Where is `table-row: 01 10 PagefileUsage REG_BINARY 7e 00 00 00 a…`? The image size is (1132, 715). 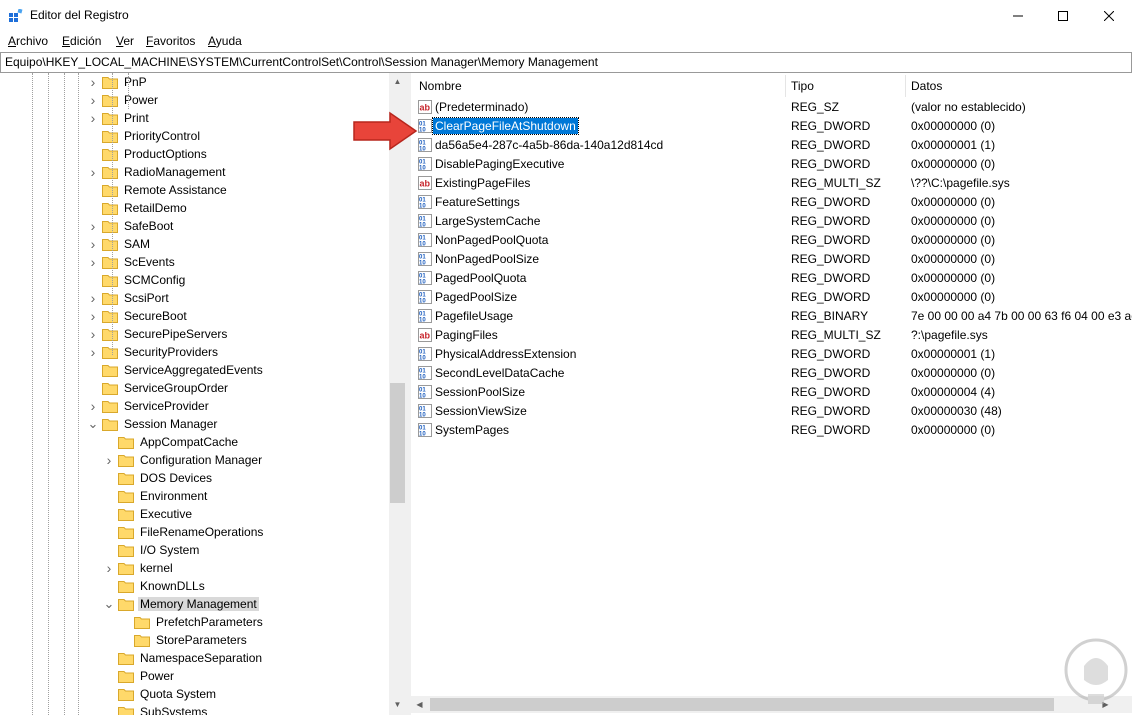
table-row: 01 10 PagefileUsage REG_BINARY 7e 00 00 00 a… is located at coordinates (771, 316).